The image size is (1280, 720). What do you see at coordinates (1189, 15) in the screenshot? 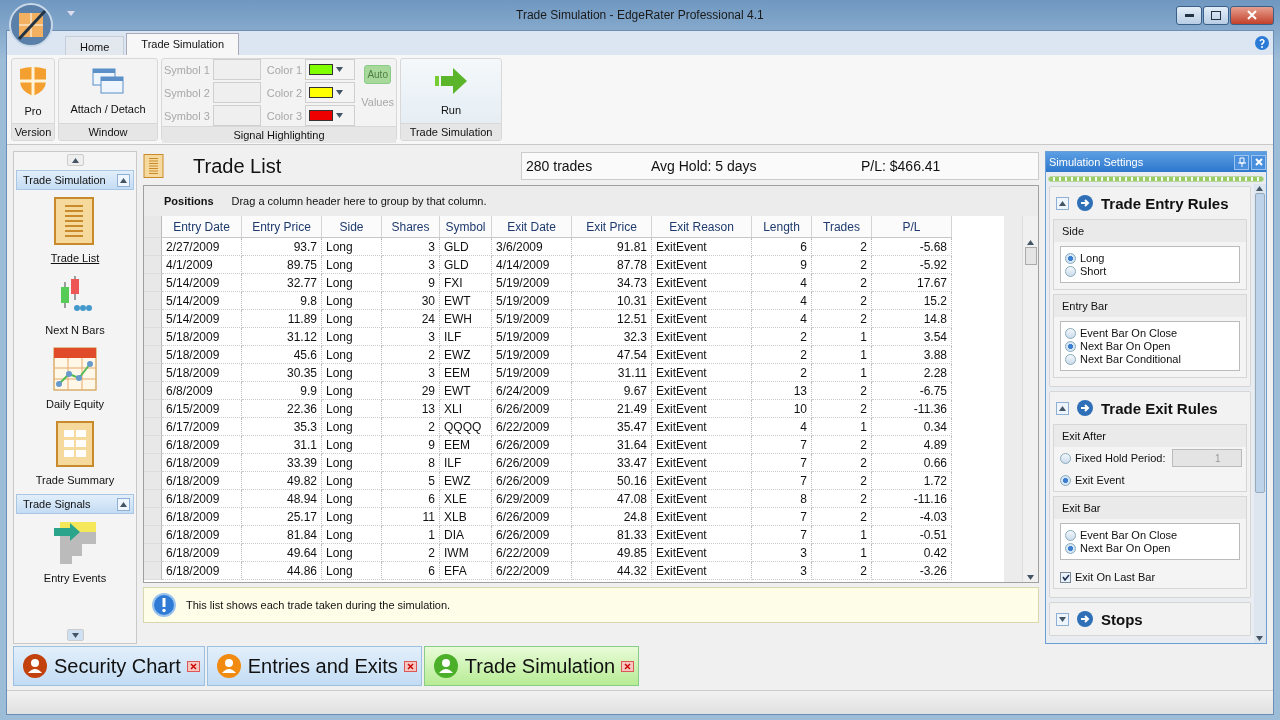
I see `minimize-button` at bounding box center [1189, 15].